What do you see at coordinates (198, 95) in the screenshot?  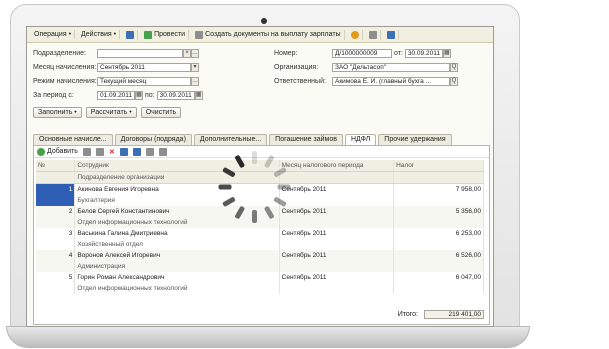 I see `period-to-calendar-button: ▦` at bounding box center [198, 95].